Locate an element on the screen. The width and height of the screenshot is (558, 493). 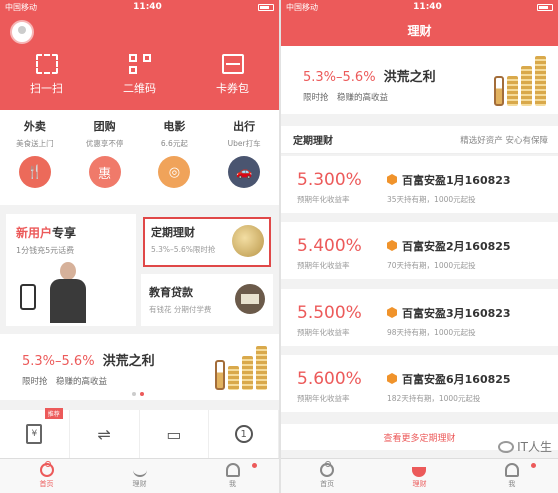
product-rate: 5.600% is located at coordinates (329, 379).